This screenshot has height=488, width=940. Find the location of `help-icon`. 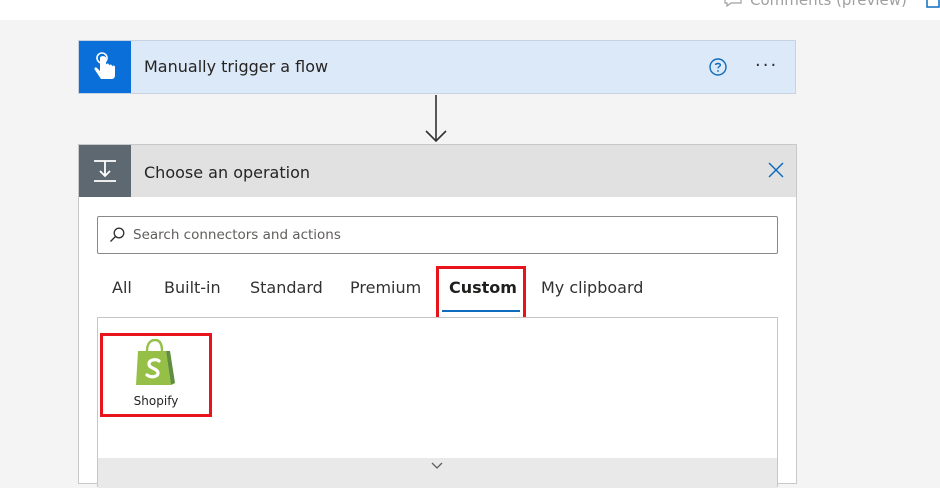

help-icon is located at coordinates (718, 67).